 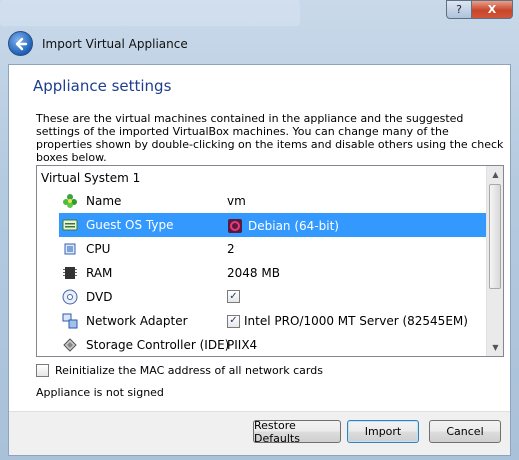 I want to click on setting-label: Network Adapter, so click(x=137, y=321).